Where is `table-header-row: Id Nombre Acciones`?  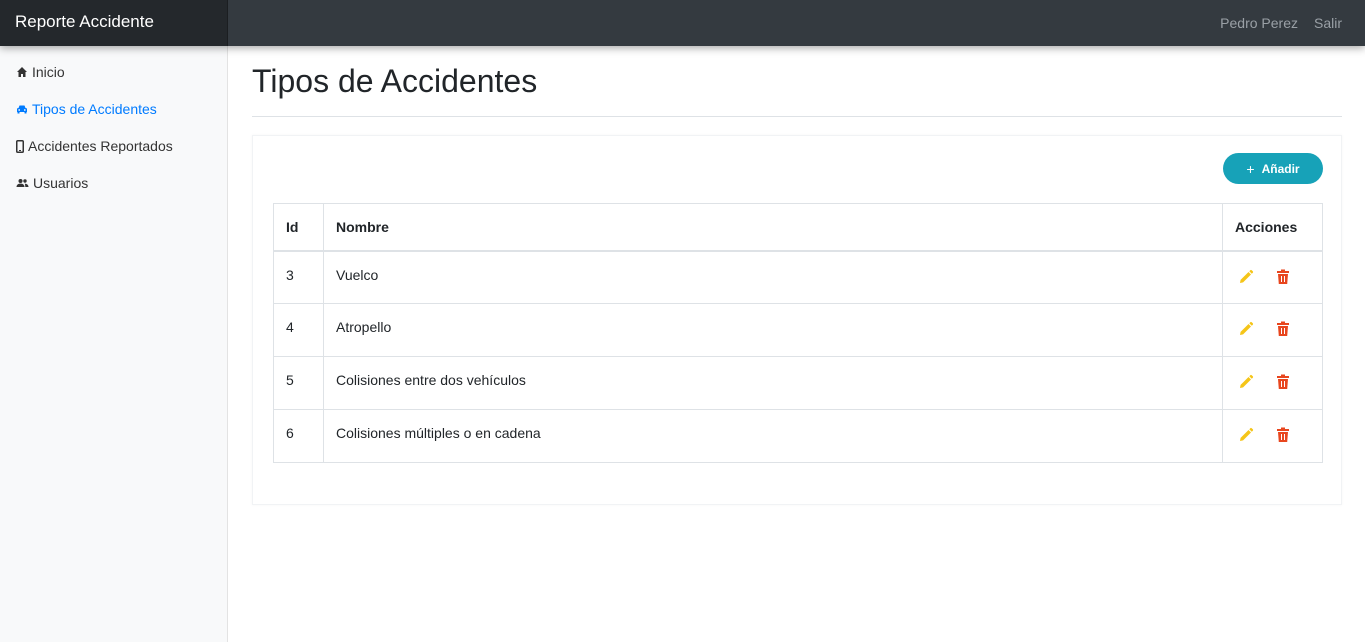
table-header-row: Id Nombre Acciones is located at coordinates (798, 227).